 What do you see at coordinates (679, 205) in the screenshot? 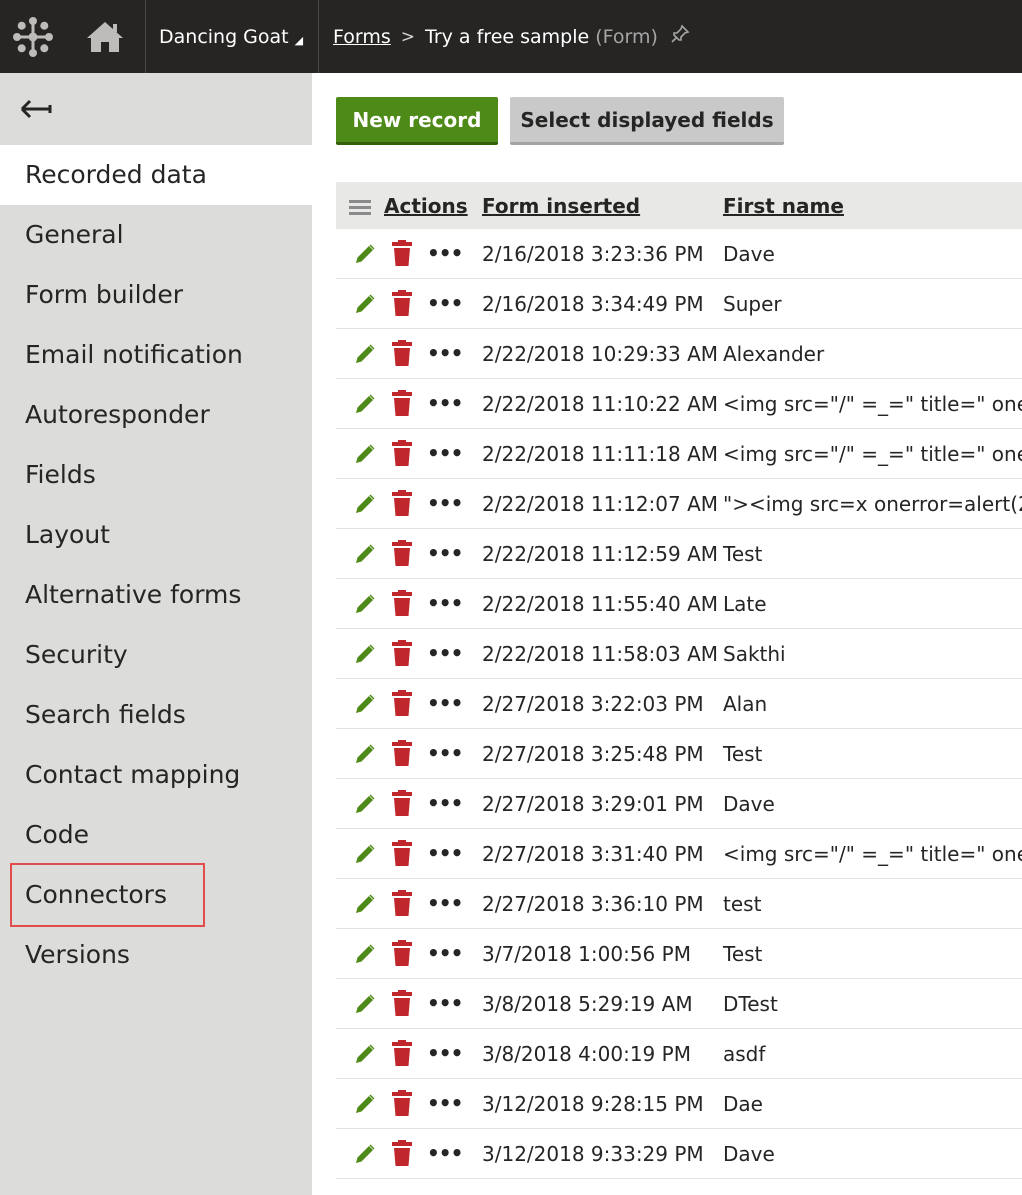
I see `grid-header: Actions Form inserted First name` at bounding box center [679, 205].